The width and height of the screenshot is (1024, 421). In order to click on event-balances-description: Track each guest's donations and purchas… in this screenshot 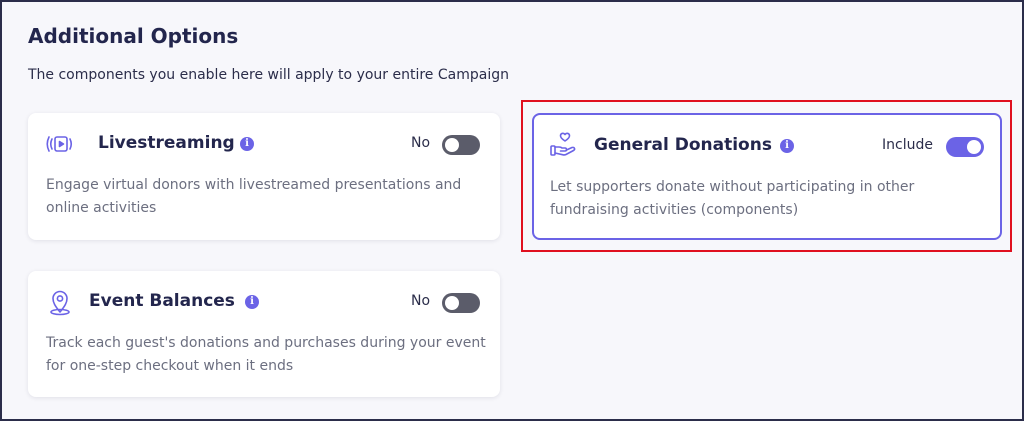, I will do `click(266, 354)`.